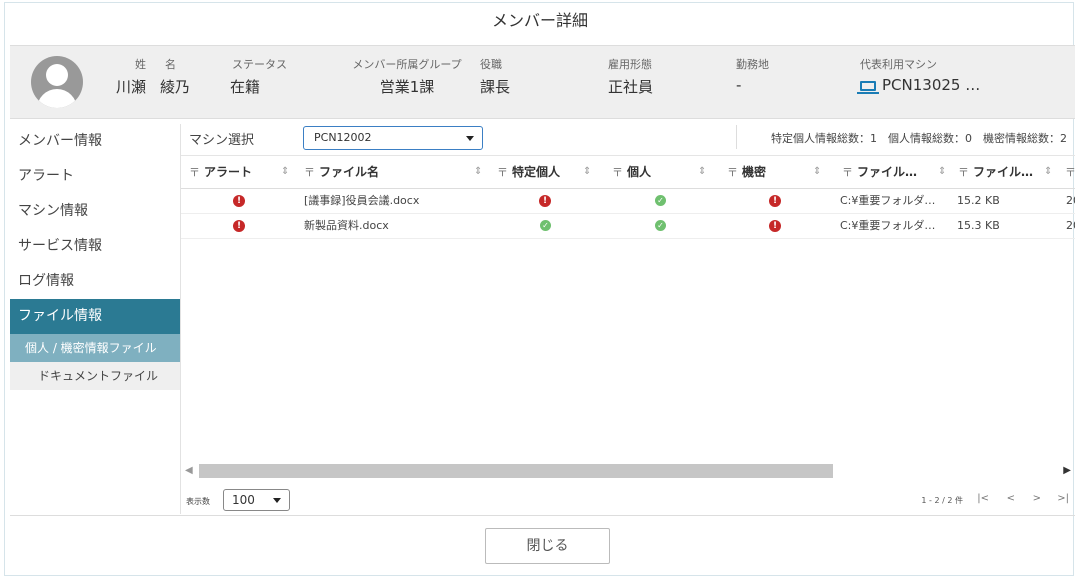  What do you see at coordinates (393, 138) in the screenshot?
I see `machine-select: PCN12002` at bounding box center [393, 138].